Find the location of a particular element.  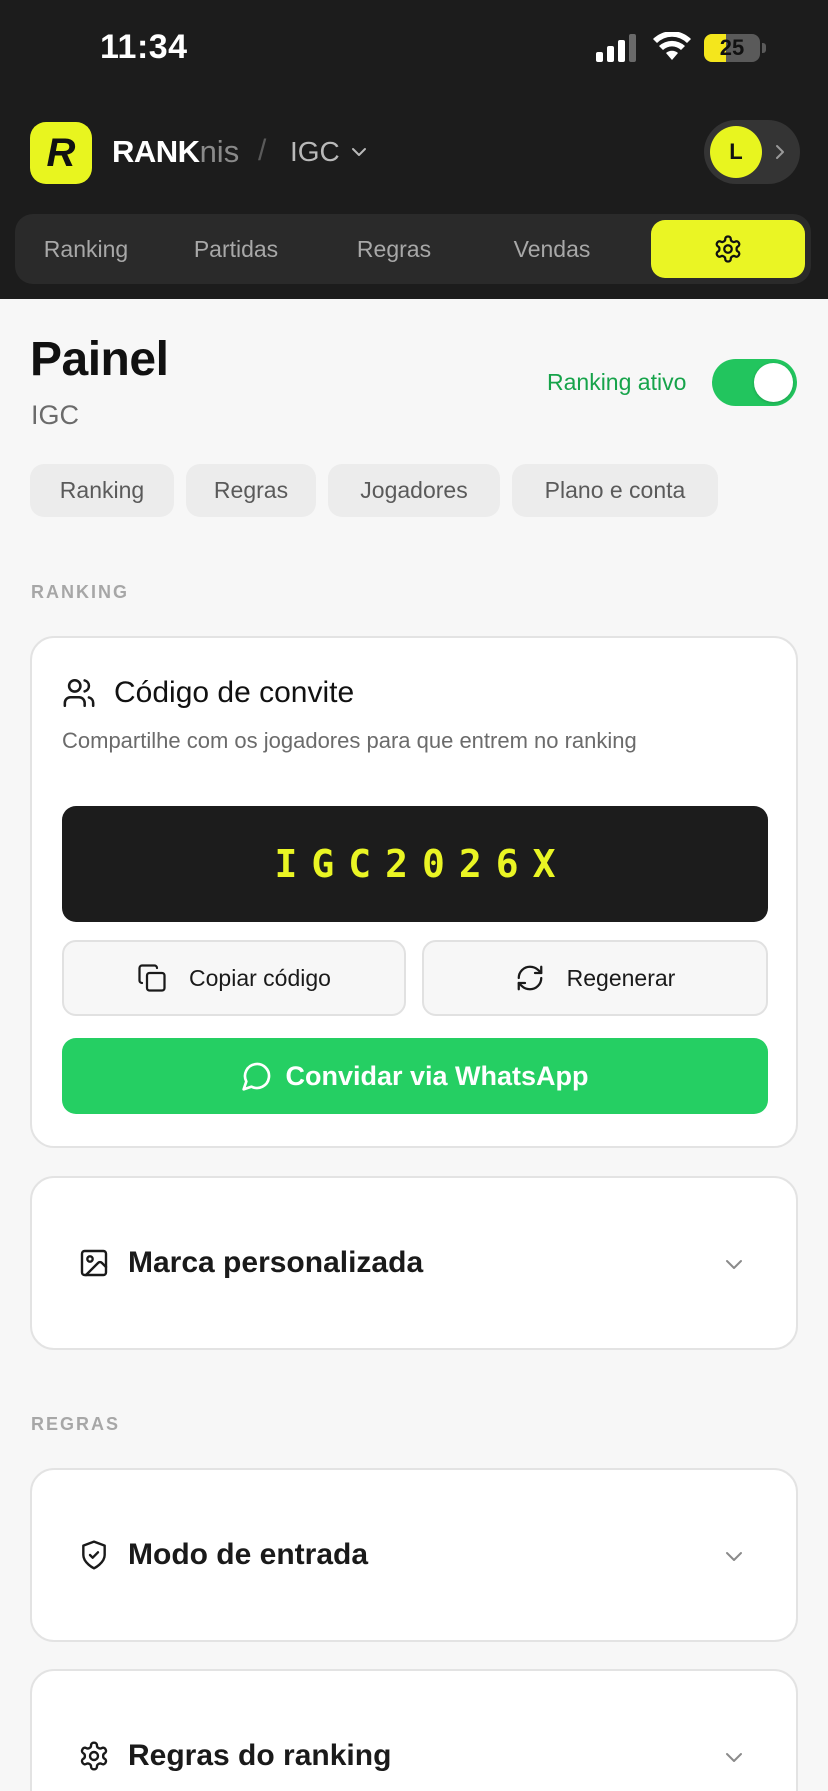

battery-level: 25 is located at coordinates (732, 47).